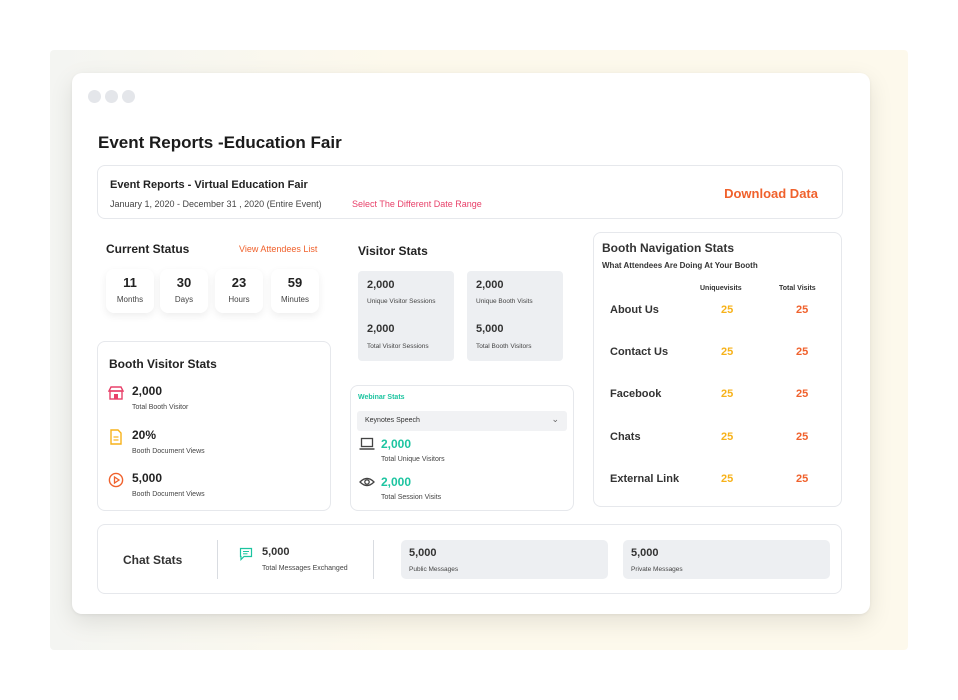  Describe the element at coordinates (278, 249) in the screenshot. I see `view-attendees-link: View Attendees List` at that location.